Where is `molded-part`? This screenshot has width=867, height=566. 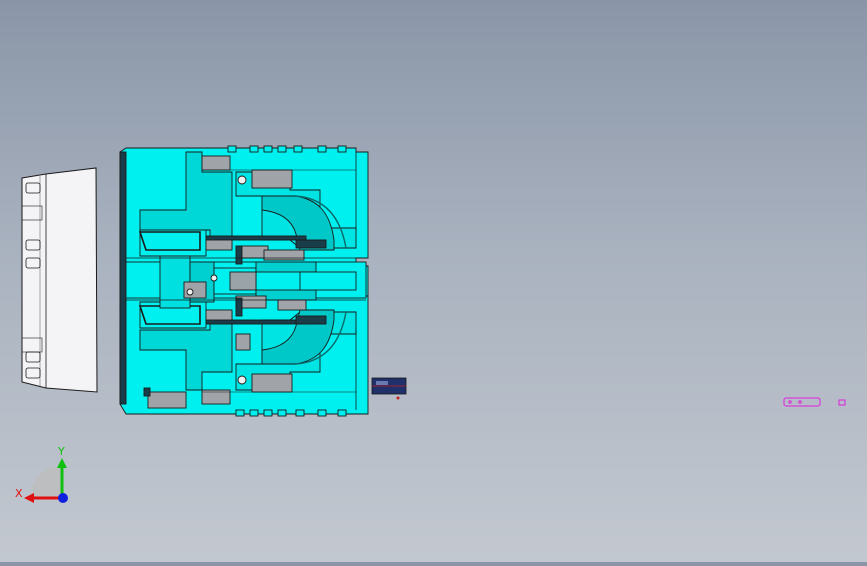 molded-part is located at coordinates (59, 280).